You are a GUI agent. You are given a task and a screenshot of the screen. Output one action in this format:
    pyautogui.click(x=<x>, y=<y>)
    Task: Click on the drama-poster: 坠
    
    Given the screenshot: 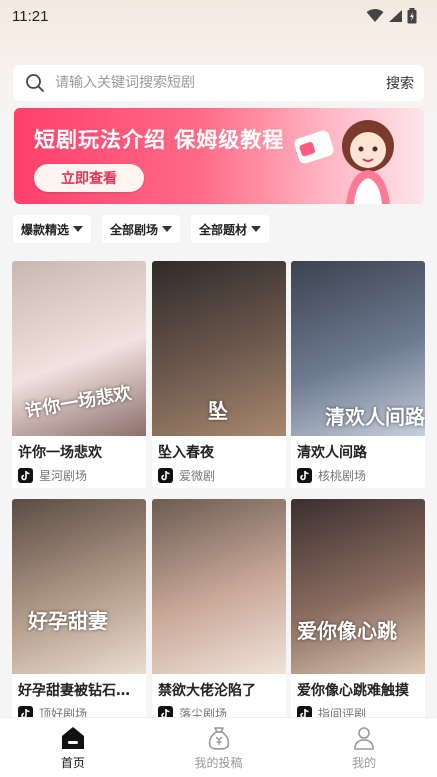 What is the action you would take?
    pyautogui.click(x=219, y=348)
    